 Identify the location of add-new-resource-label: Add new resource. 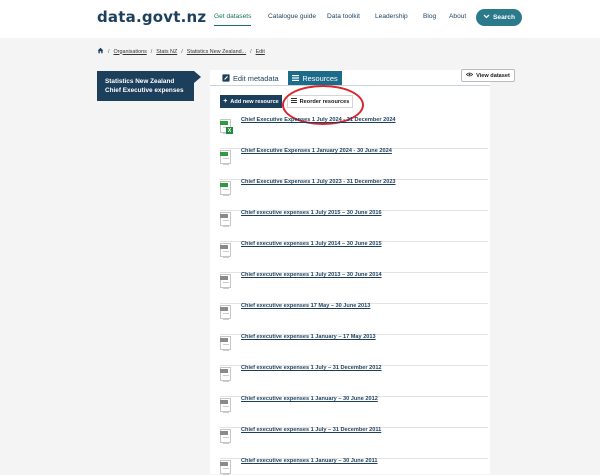
(254, 101).